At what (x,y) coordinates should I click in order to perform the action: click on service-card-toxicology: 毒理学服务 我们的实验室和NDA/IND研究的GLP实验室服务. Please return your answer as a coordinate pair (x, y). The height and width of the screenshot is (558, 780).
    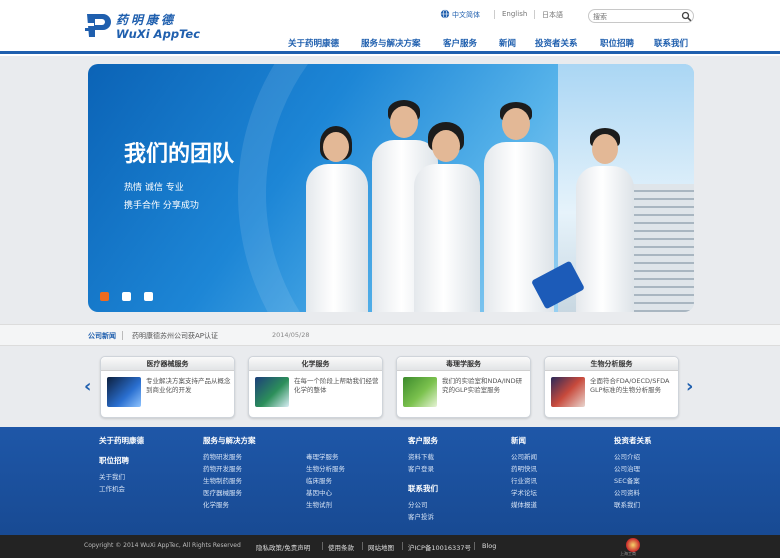
    Looking at the image, I should click on (463, 387).